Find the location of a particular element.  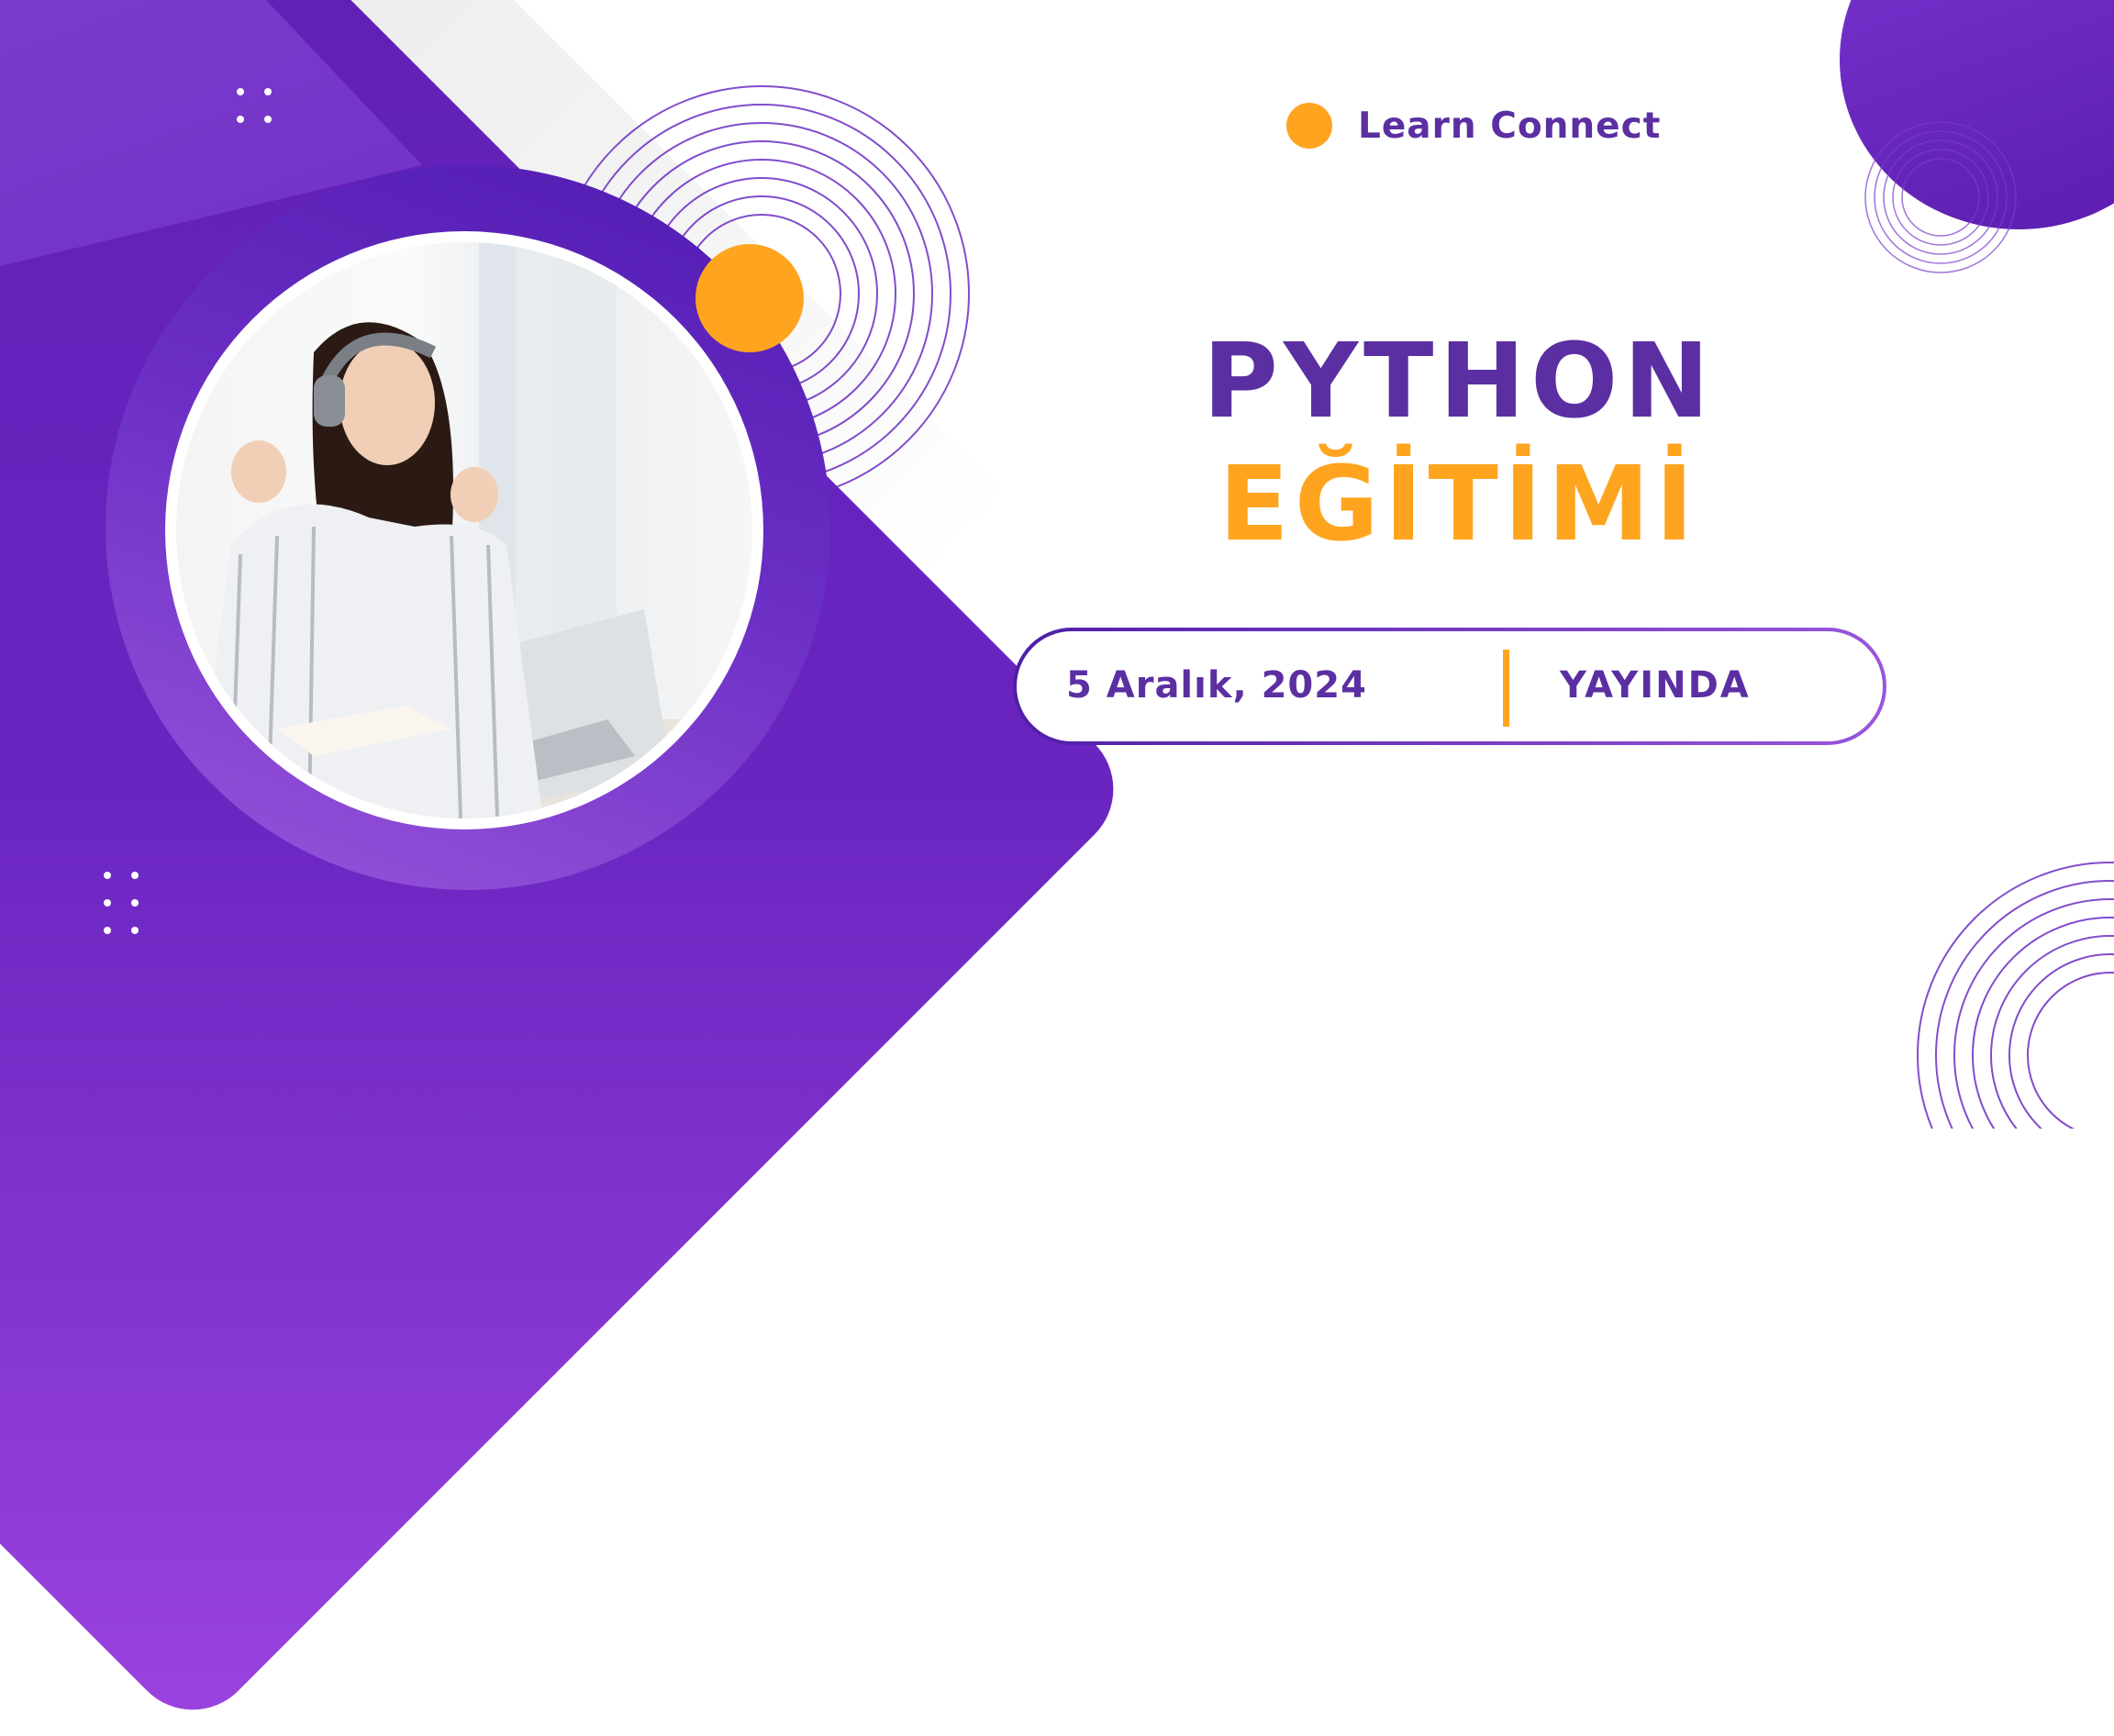

brand-name: Learn Connect is located at coordinates (1510, 126).